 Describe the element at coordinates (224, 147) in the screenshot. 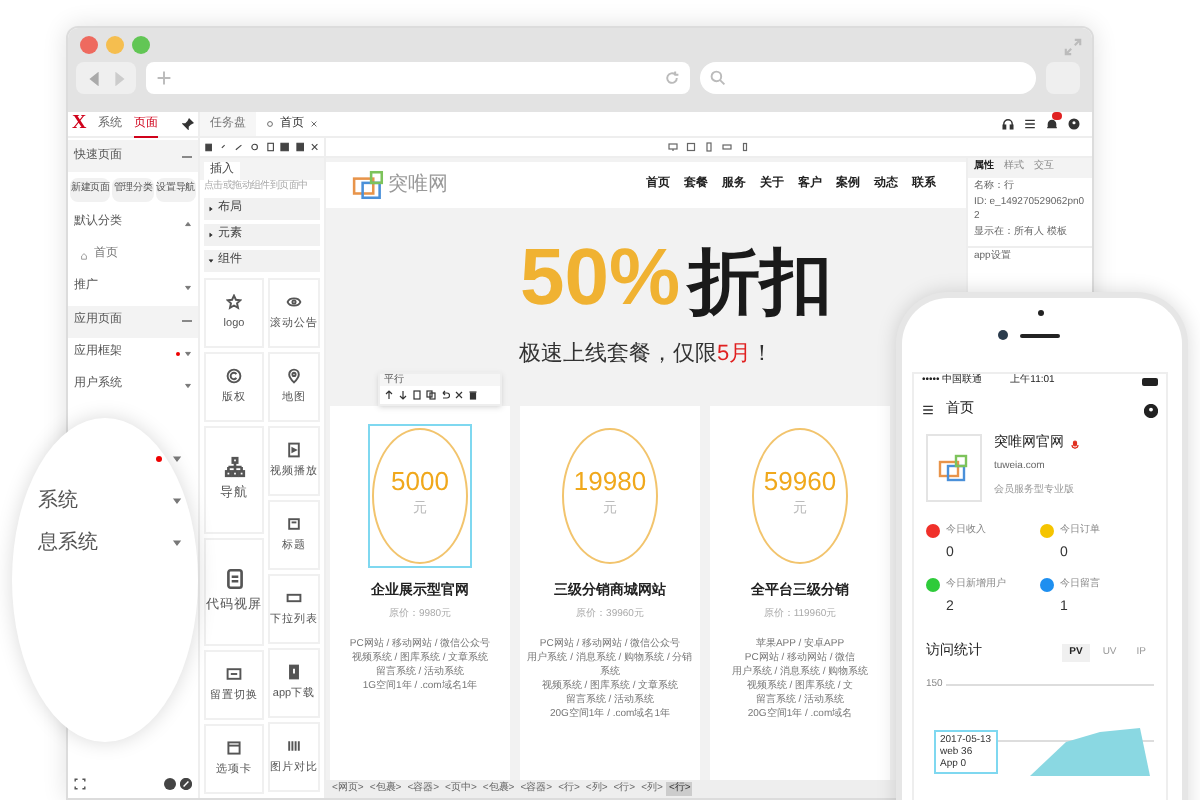

I see `line-icon` at that location.